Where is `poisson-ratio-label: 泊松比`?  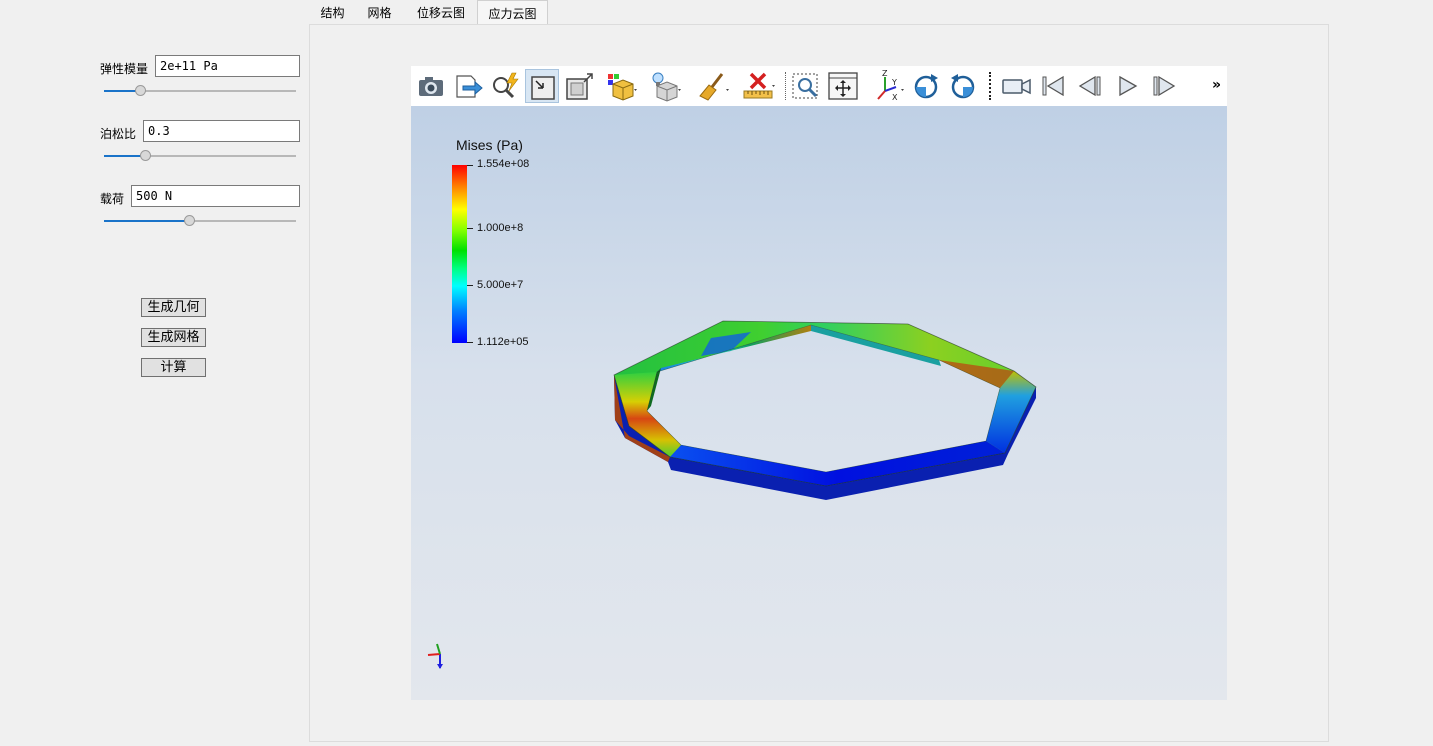
poisson-ratio-label: 泊松比 is located at coordinates (118, 134).